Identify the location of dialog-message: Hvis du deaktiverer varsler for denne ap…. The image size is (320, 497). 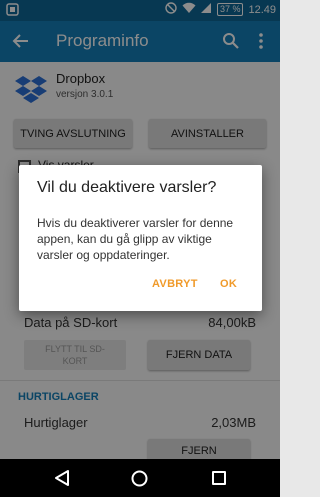
(135, 239).